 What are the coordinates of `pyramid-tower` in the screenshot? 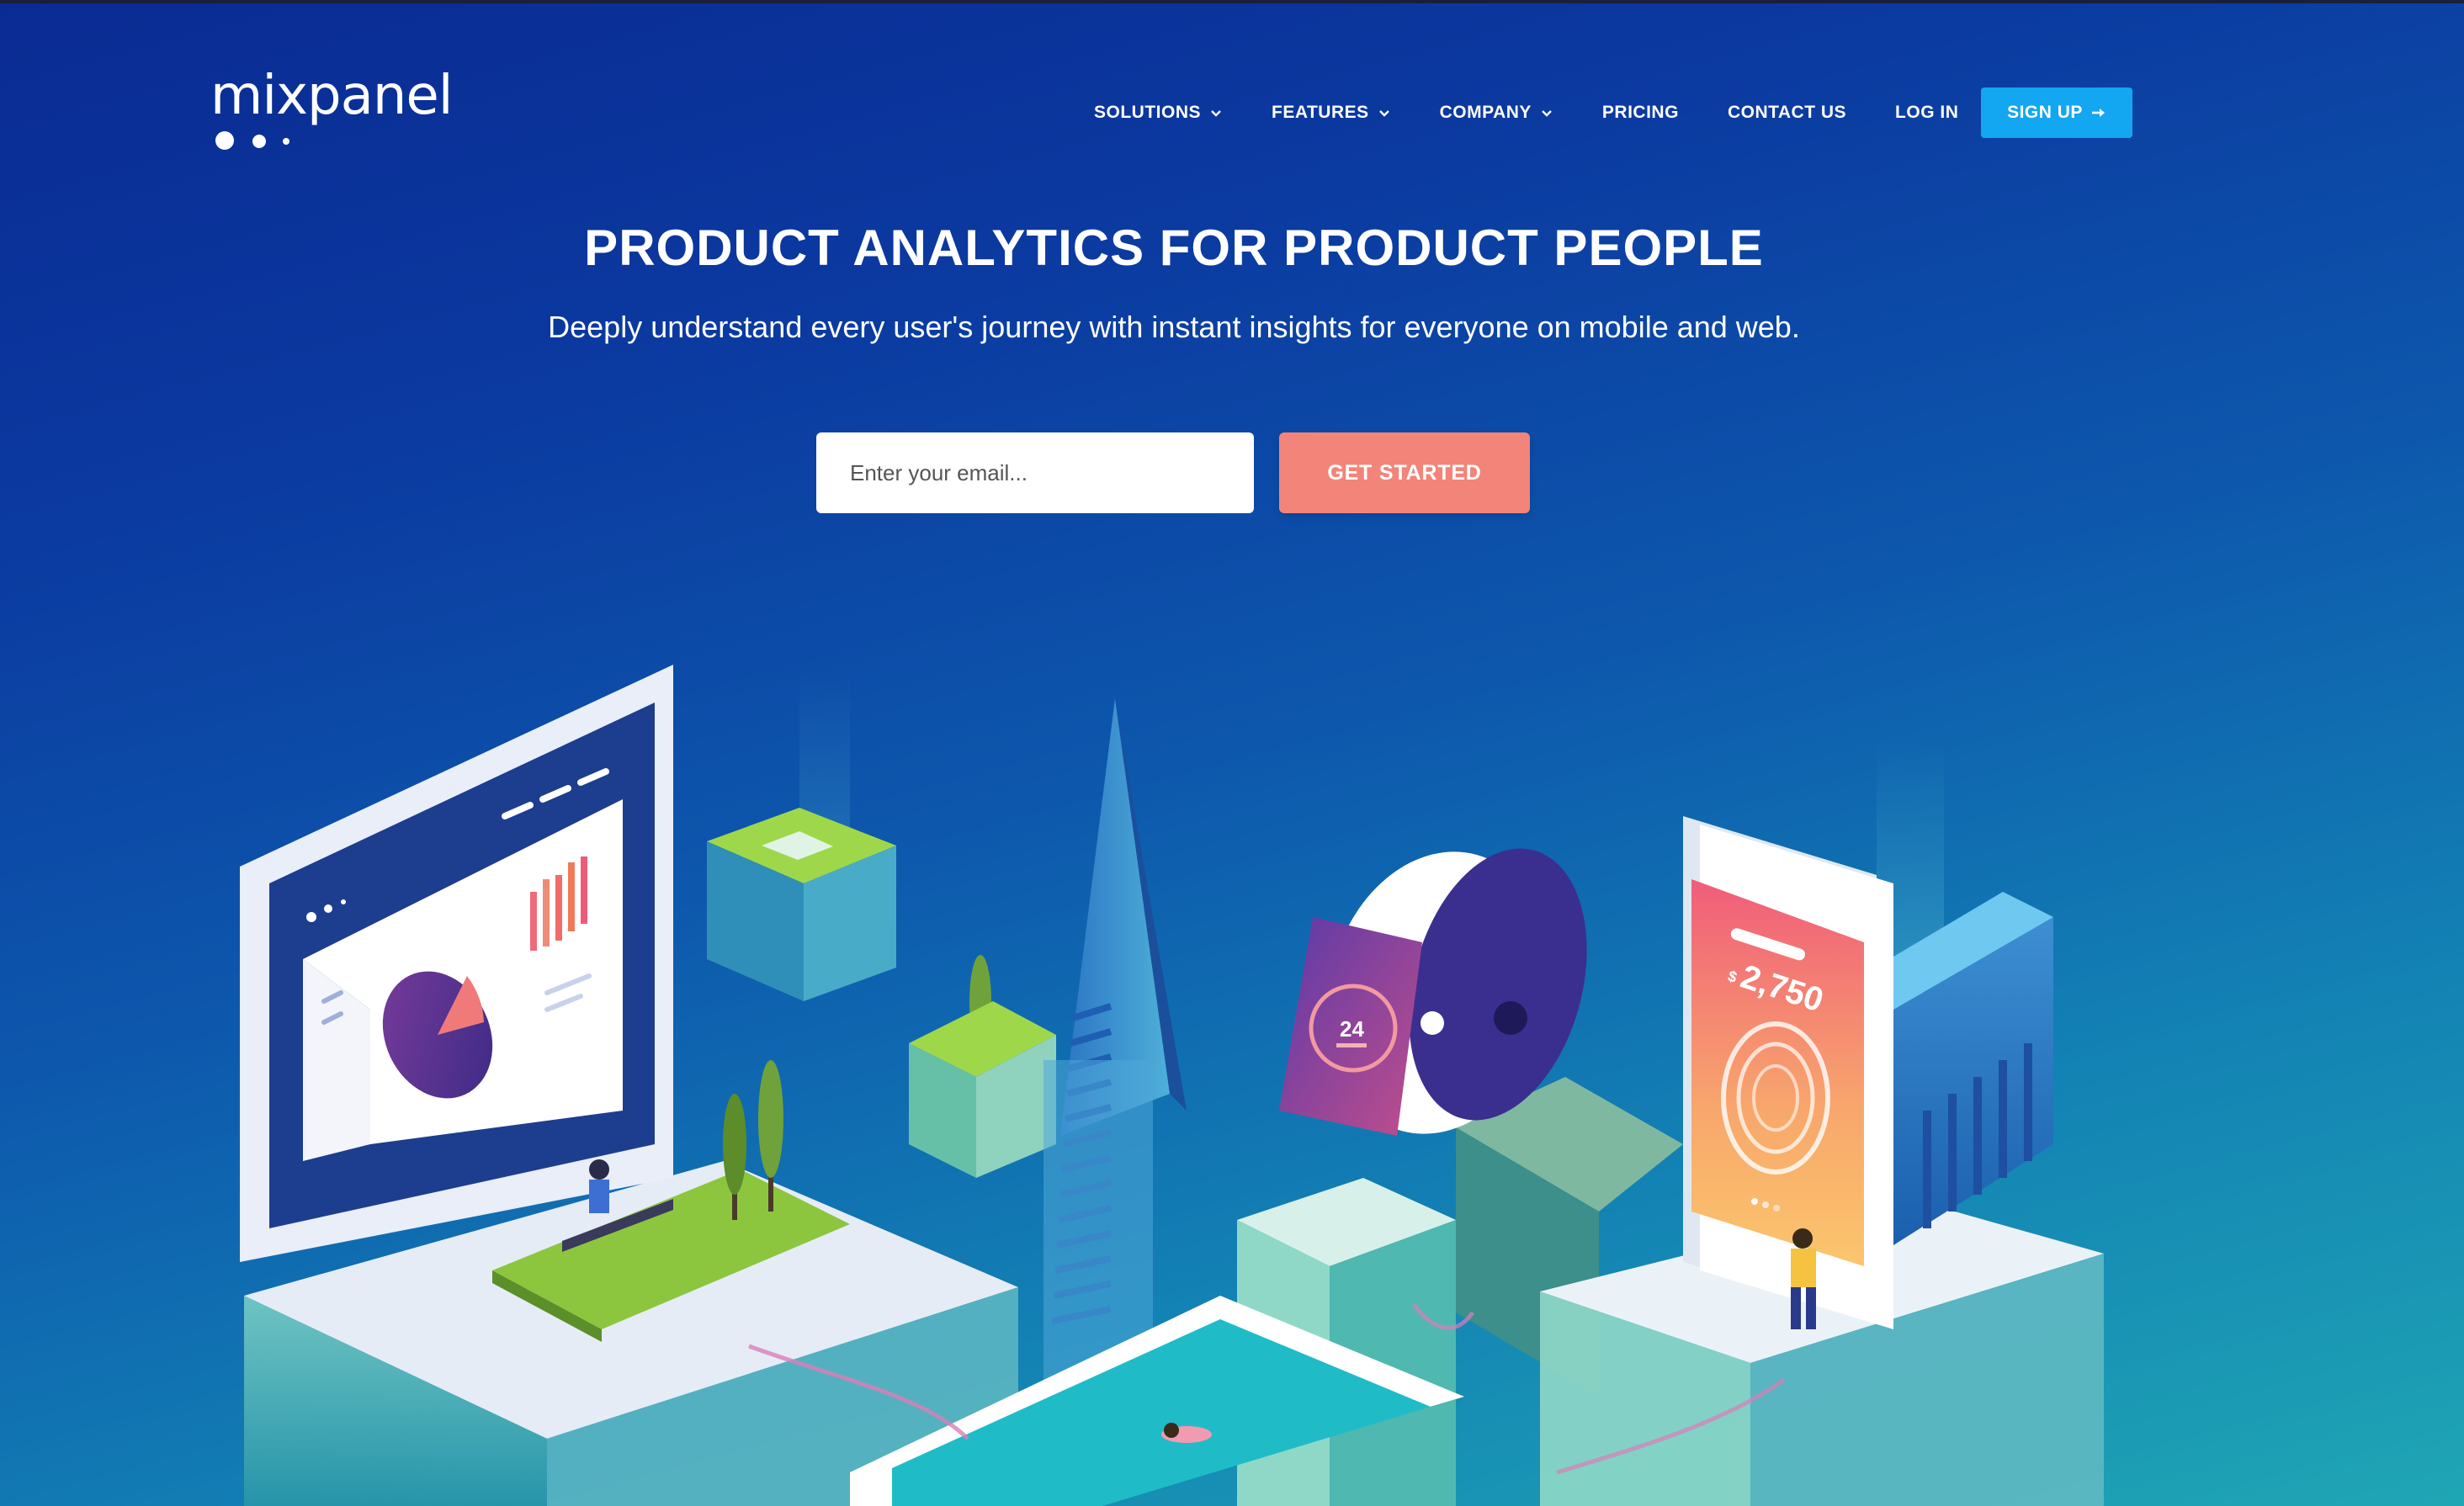 It's located at (1115, 1055).